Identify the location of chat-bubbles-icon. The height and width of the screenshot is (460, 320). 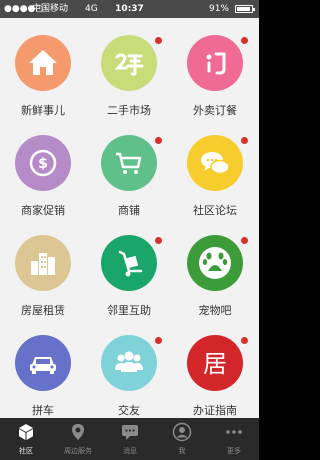
(215, 163).